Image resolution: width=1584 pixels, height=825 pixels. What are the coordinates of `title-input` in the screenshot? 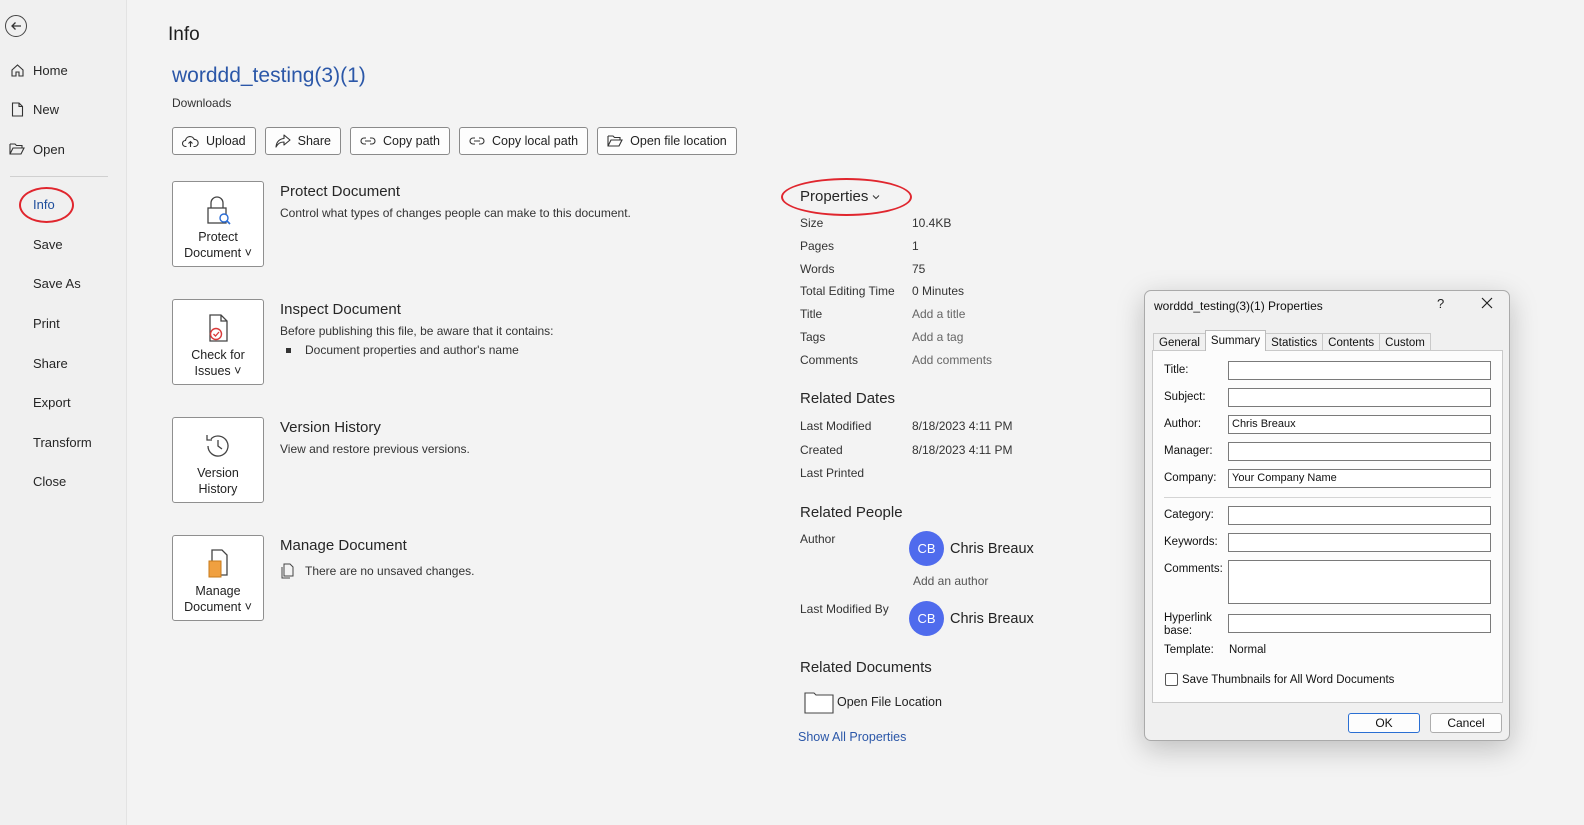 It's located at (1359, 370).